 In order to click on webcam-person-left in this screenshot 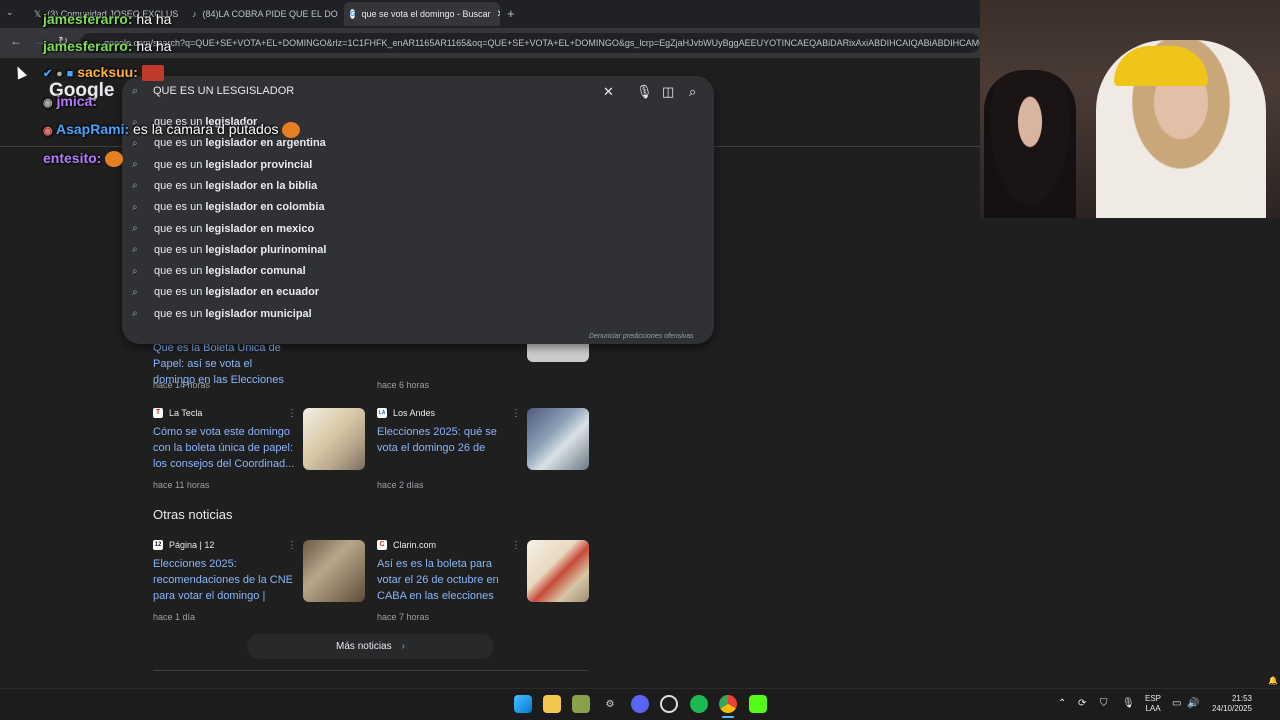, I will do `click(1030, 144)`.